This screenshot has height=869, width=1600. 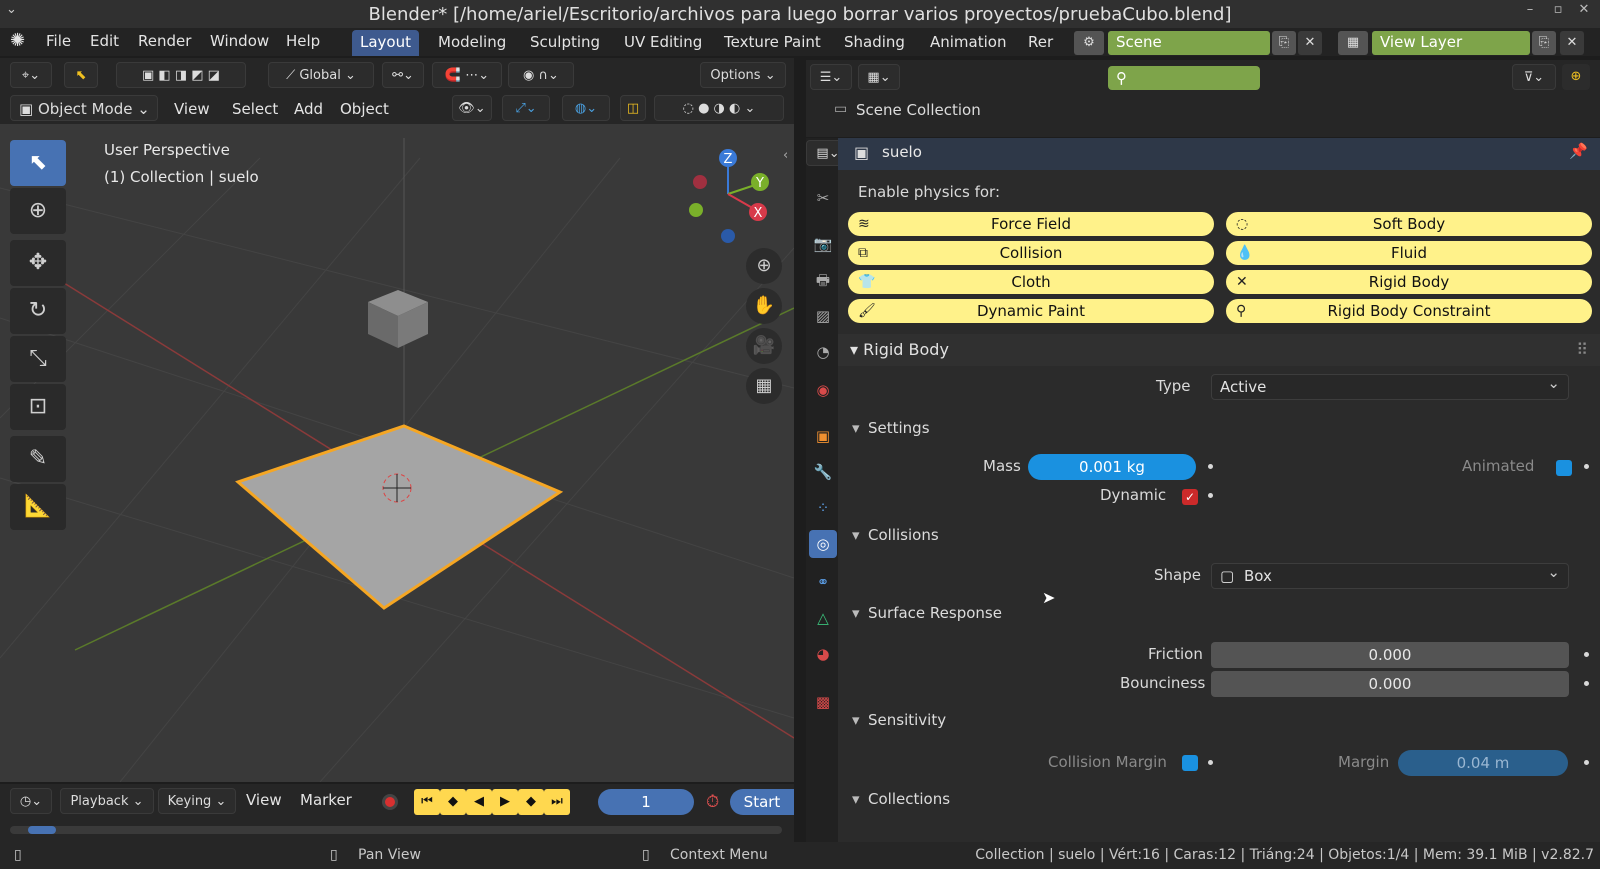 I want to click on outliner-editor-type-icon: ☰⌄, so click(x=831, y=77).